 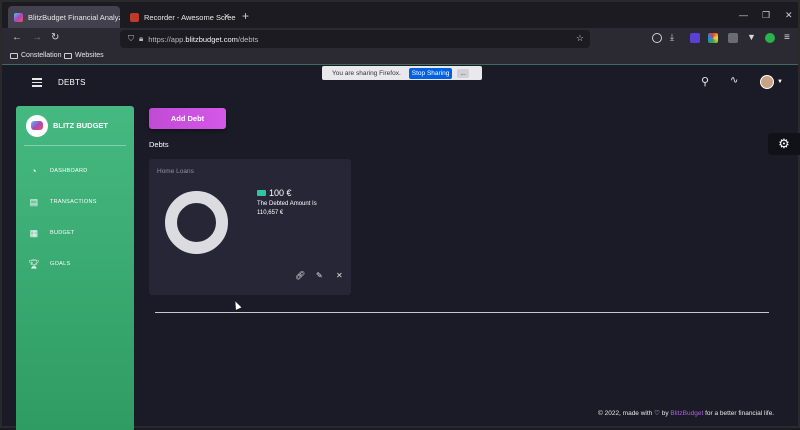 What do you see at coordinates (672, 37) in the screenshot?
I see `download-icon: ⤓` at bounding box center [672, 37].